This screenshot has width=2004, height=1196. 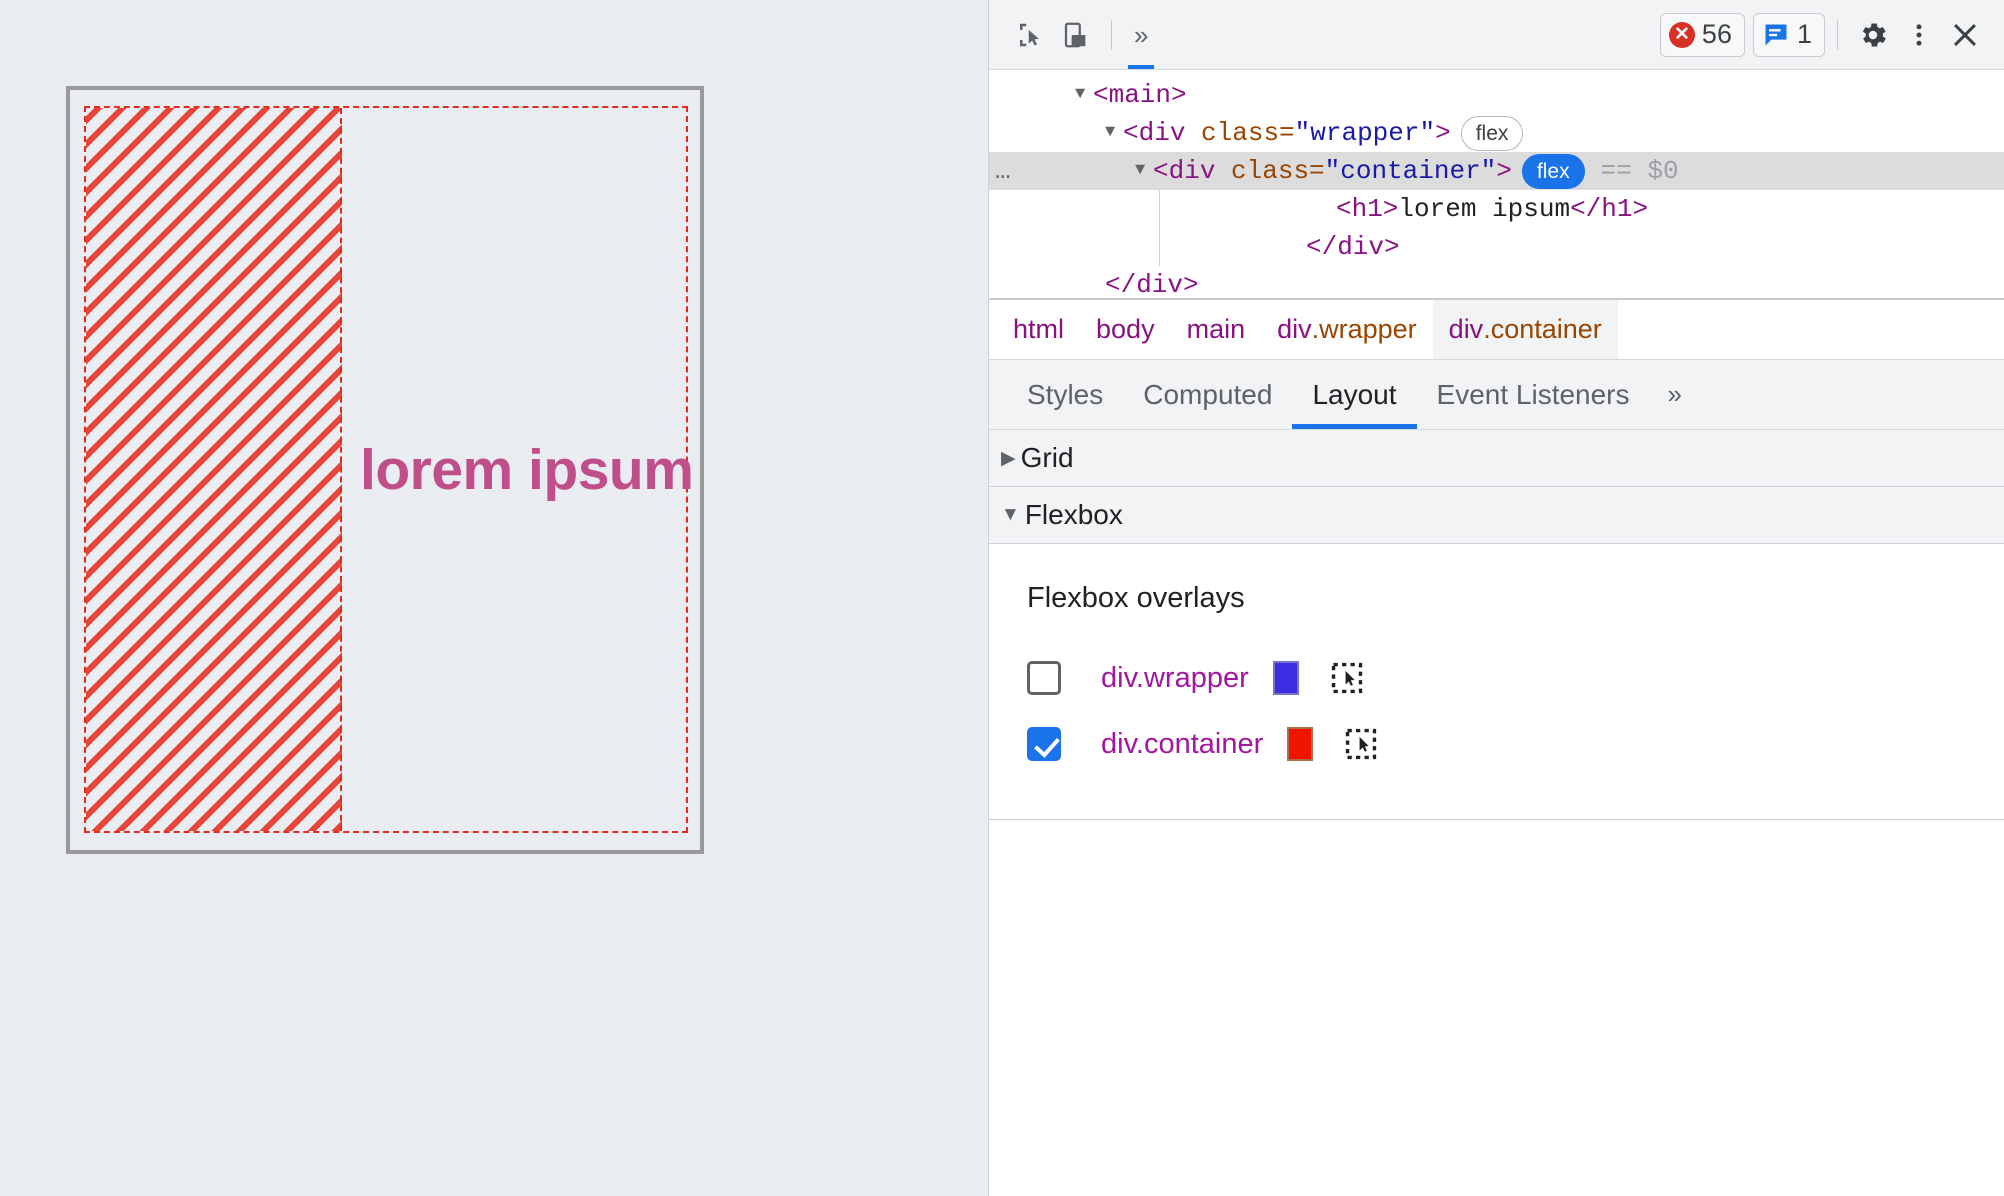 I want to click on device-toolbar-icon, so click(x=1076, y=35).